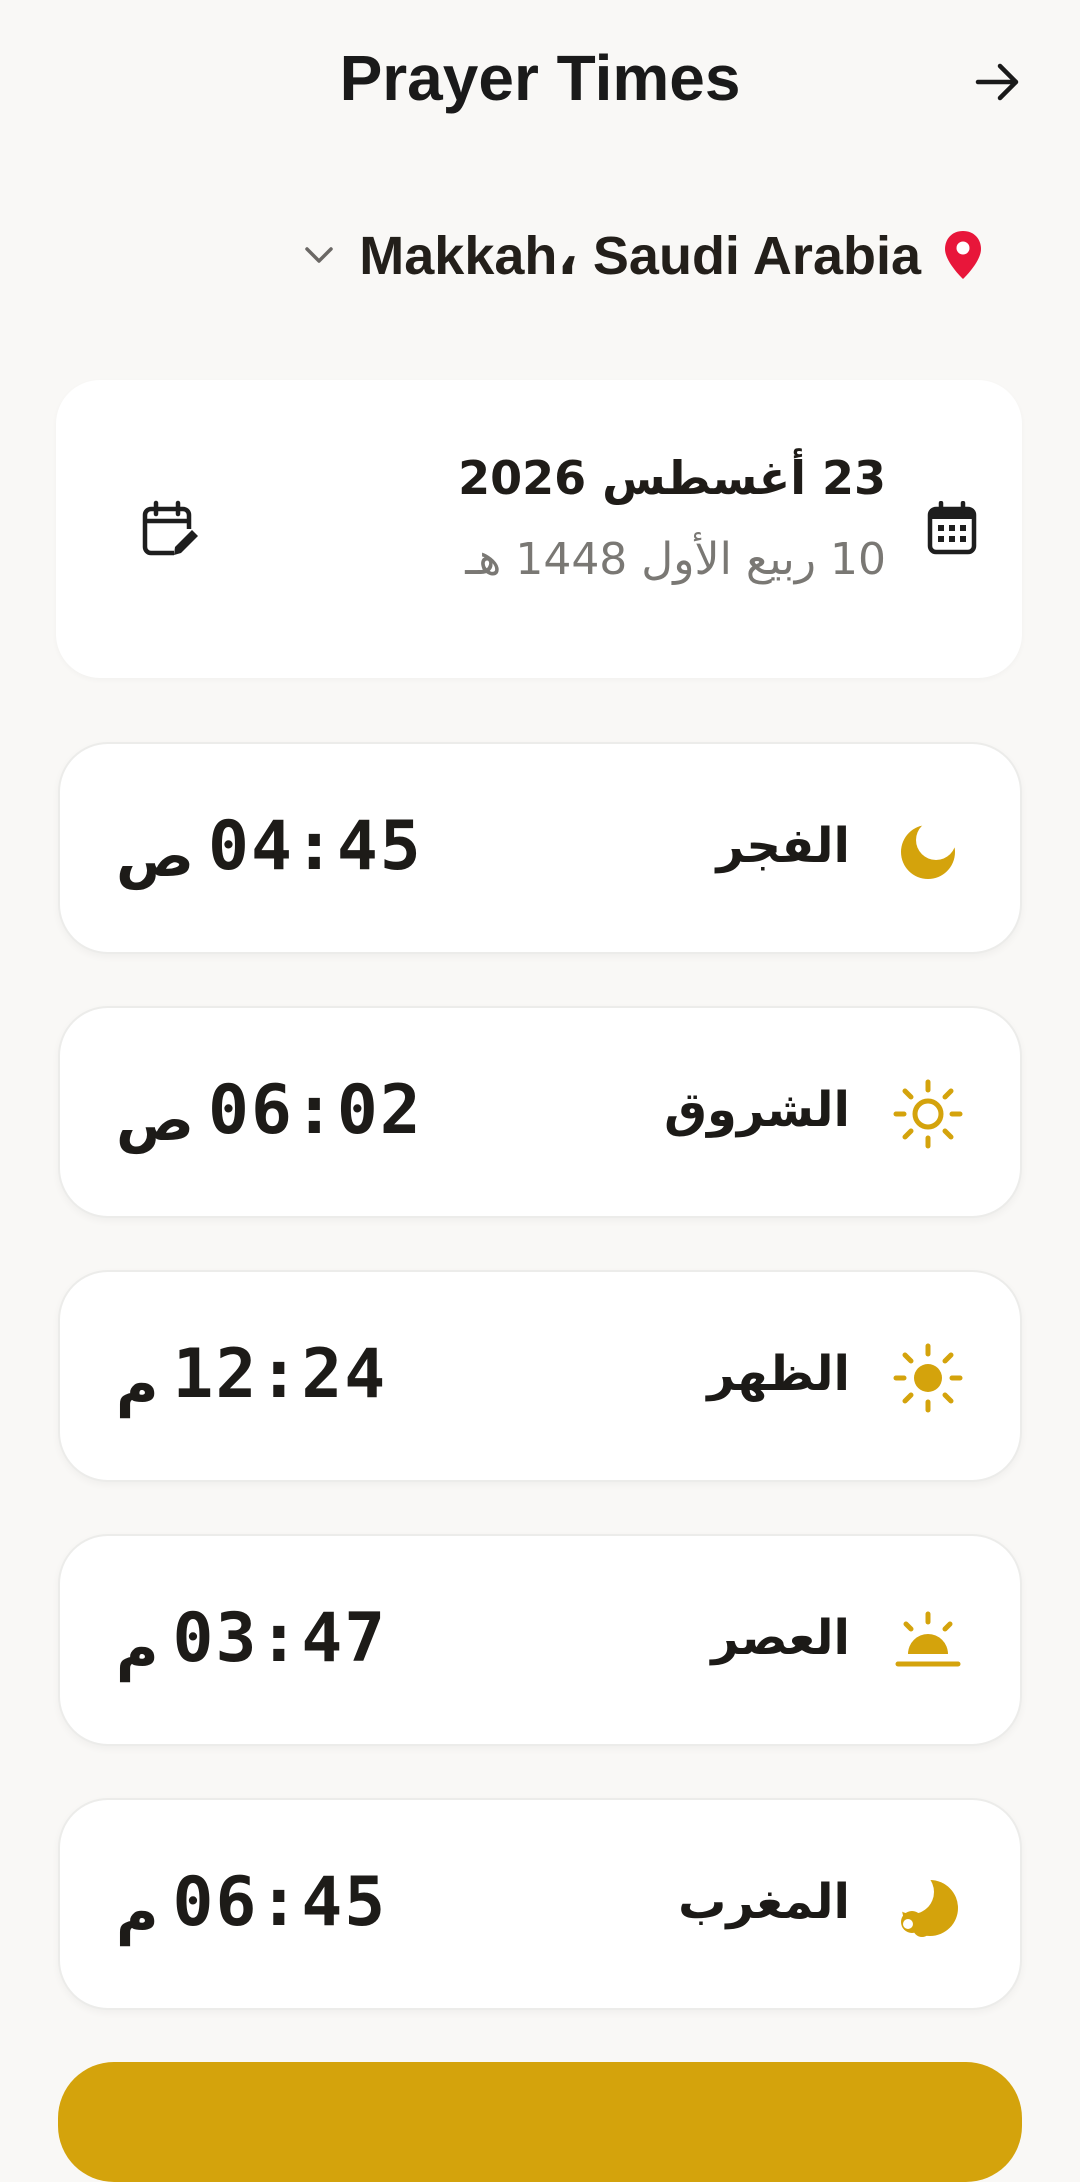  Describe the element at coordinates (928, 850) in the screenshot. I see `moon-icon` at that location.